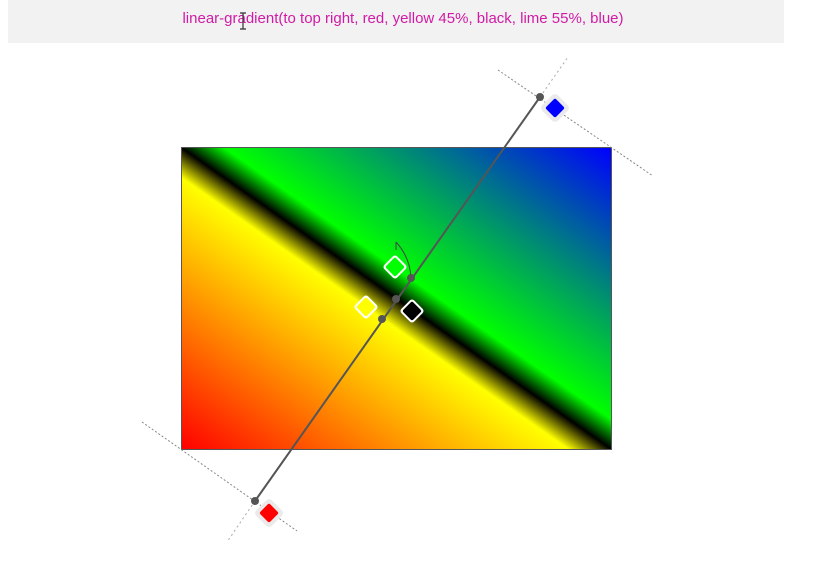  I want to click on stop-position-marker-yellow, so click(382, 319).